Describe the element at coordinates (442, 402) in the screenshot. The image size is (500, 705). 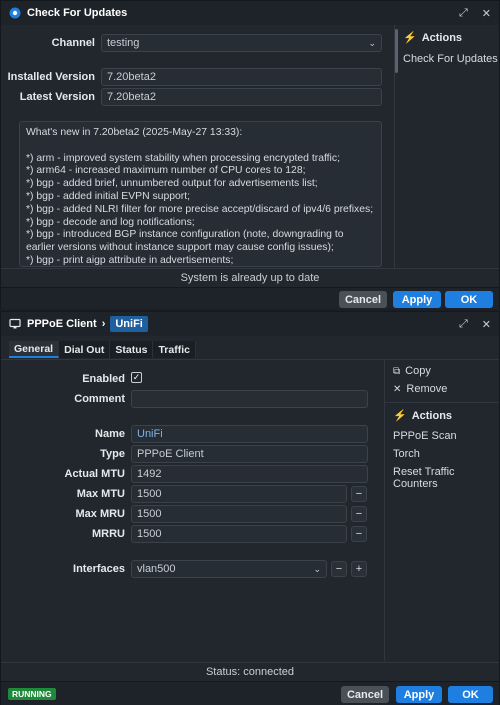
I see `divider` at that location.